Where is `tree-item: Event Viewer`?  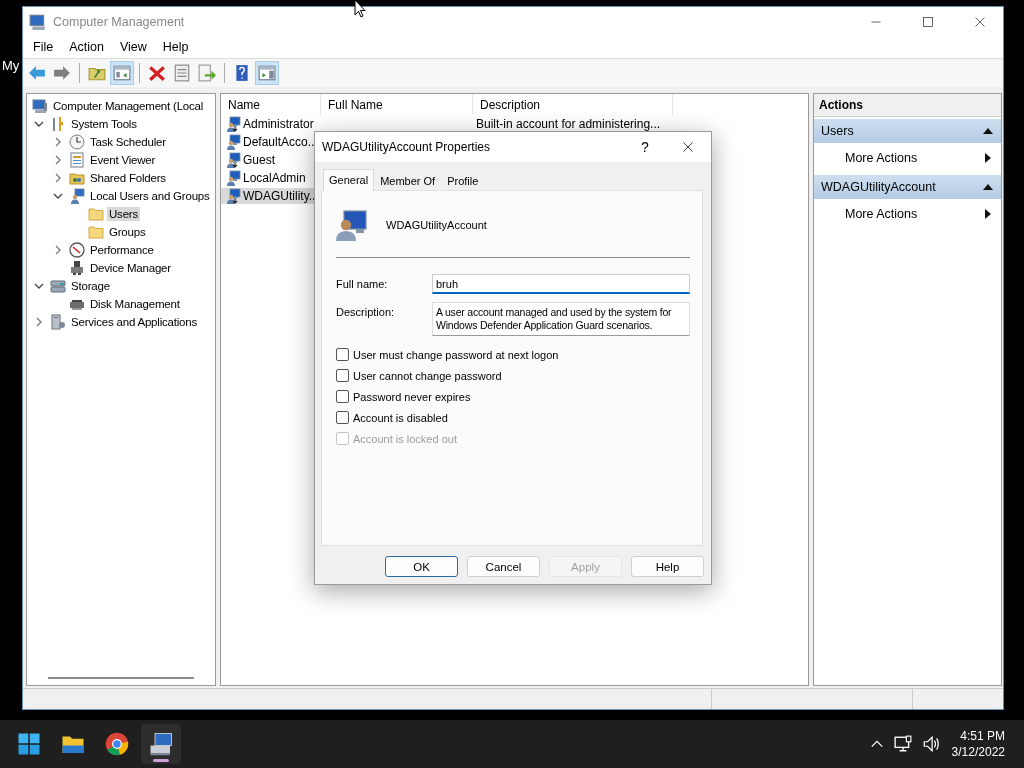 tree-item: Event Viewer is located at coordinates (123, 160).